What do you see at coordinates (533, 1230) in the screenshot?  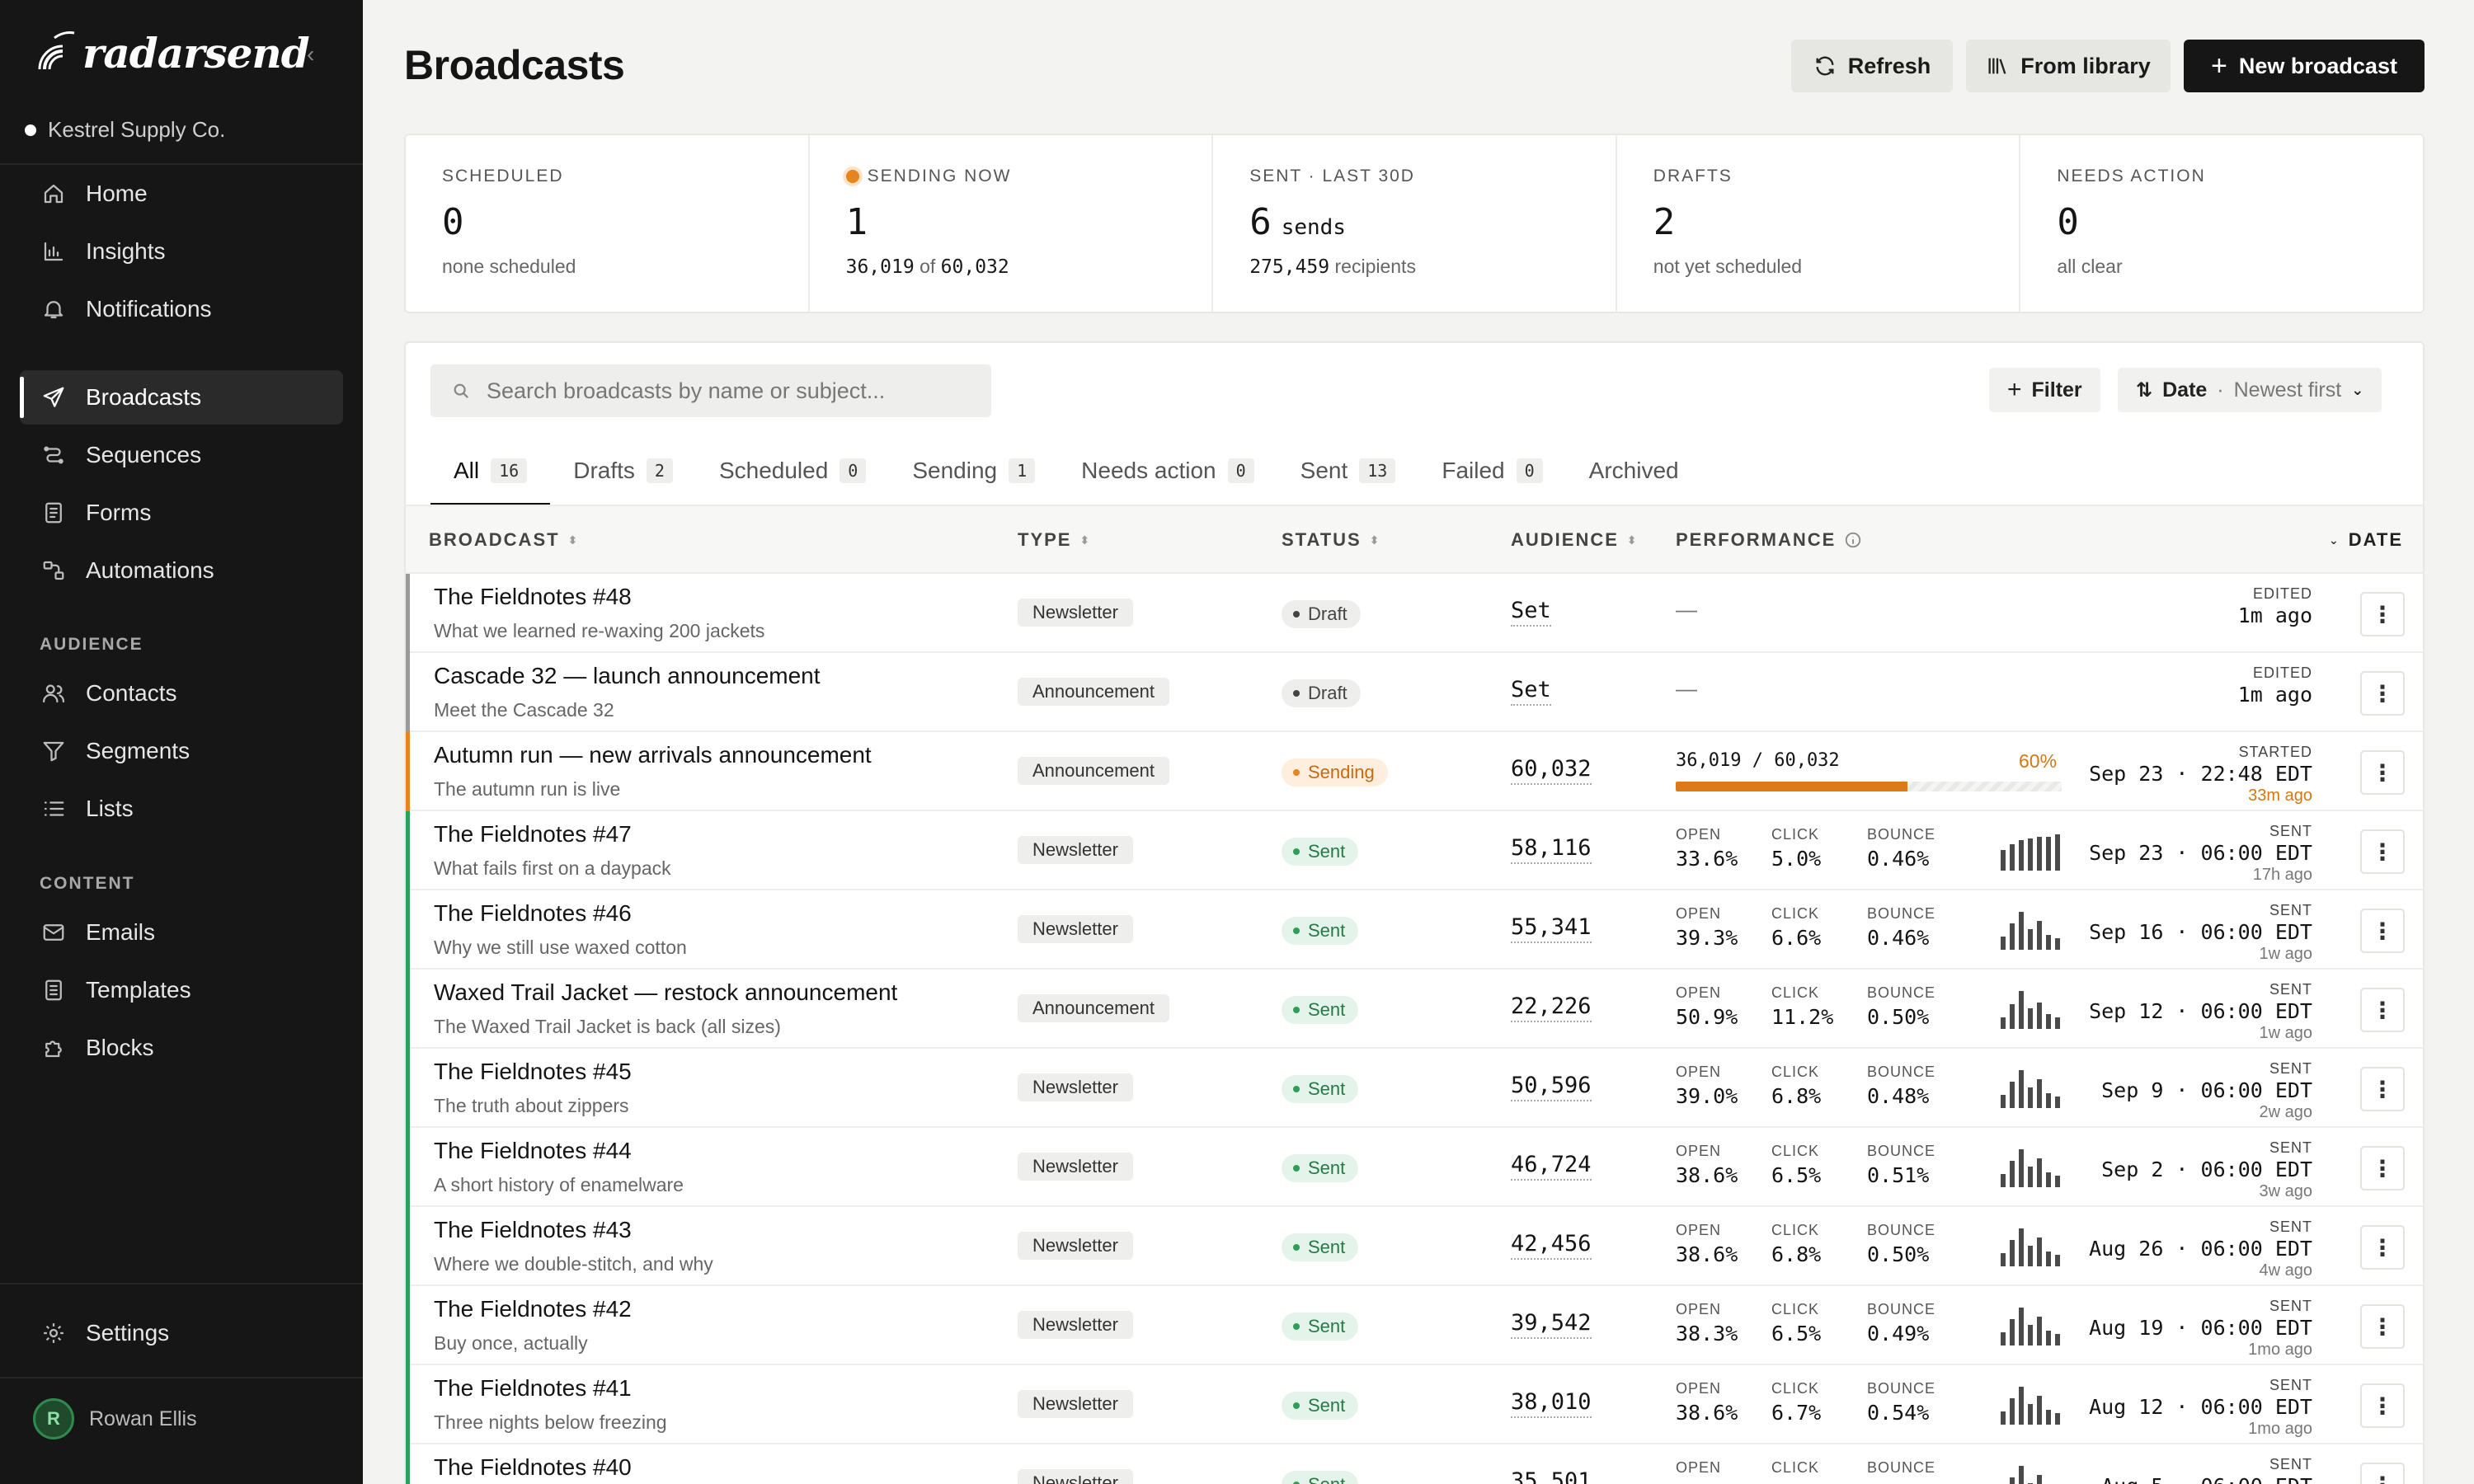 I see `broadcast-title: The Fieldnotes #43` at bounding box center [533, 1230].